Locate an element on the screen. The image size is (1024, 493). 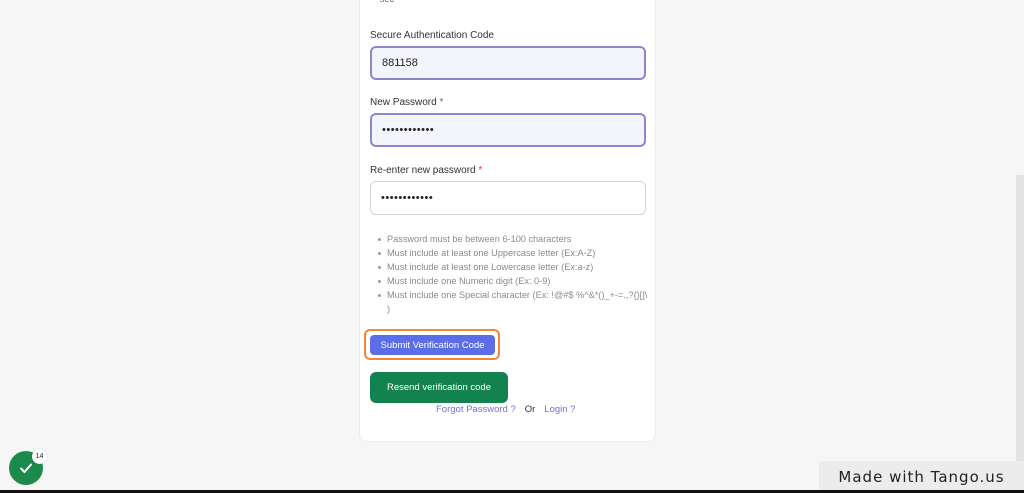
or-text: Or is located at coordinates (530, 409).